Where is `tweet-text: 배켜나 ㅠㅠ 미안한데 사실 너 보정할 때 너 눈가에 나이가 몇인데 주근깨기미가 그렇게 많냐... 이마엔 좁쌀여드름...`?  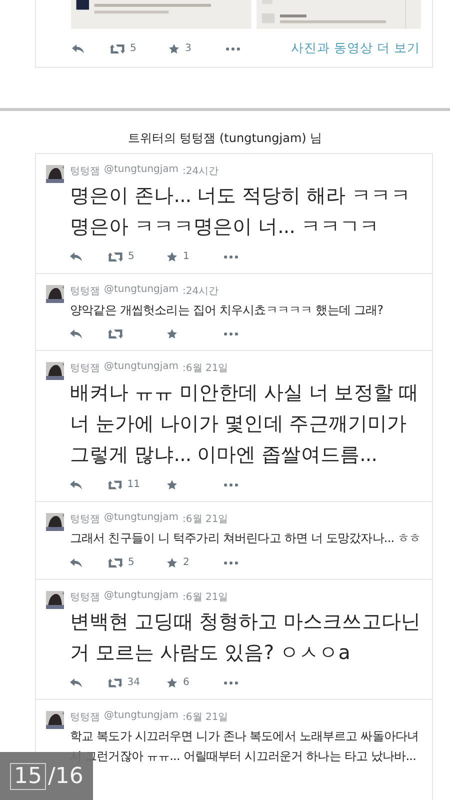 tweet-text: 배켜나 ㅠㅠ 미안한데 사실 너 보정할 때 너 눈가에 나이가 몇인데 주근깨기미가 그렇게 많냐... 이마엔 좁쌀여드름... is located at coordinates (245, 424).